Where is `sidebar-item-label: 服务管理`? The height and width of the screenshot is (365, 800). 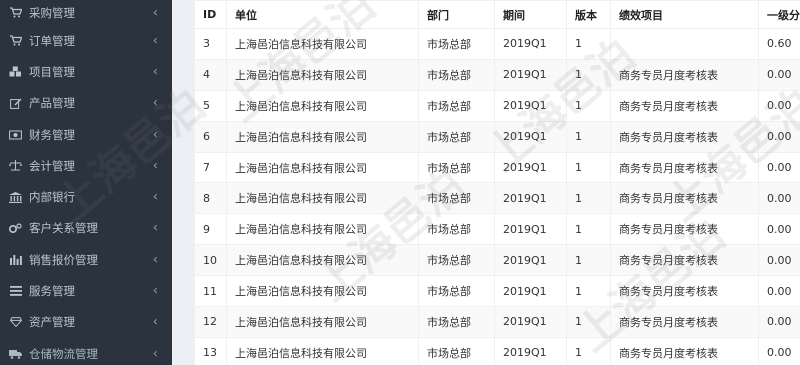
sidebar-item-label: 服务管理 is located at coordinates (52, 291).